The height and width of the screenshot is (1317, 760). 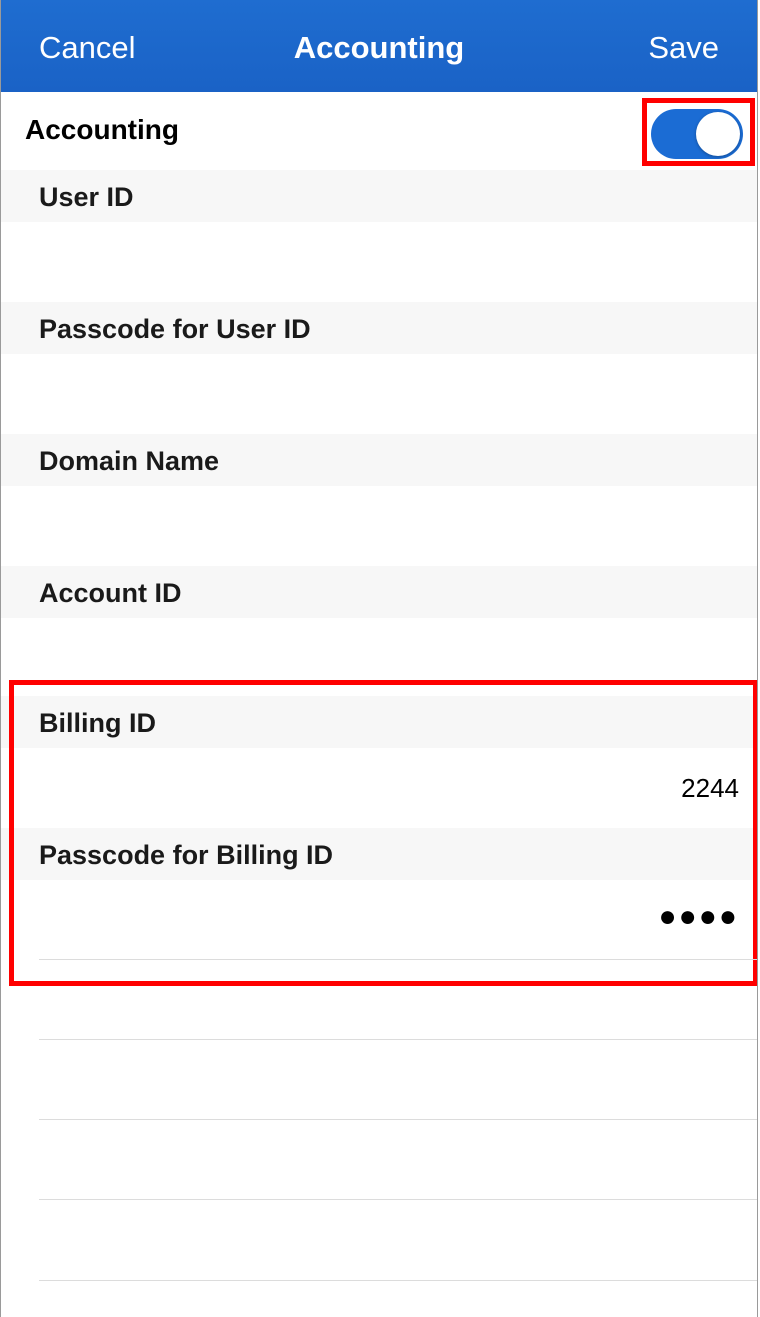 I want to click on passcode-user-id-header: Passcode for User ID, so click(x=379, y=328).